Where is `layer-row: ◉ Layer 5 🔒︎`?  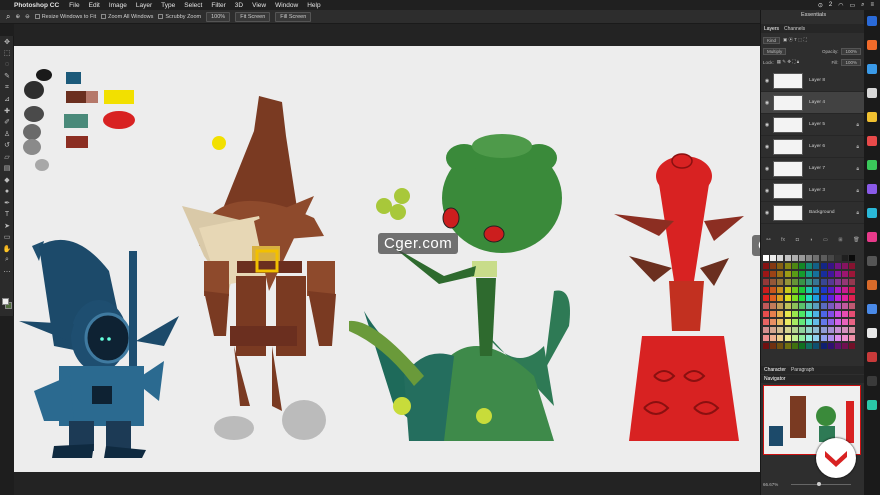 layer-row: ◉ Layer 5 🔒︎ is located at coordinates (813, 125).